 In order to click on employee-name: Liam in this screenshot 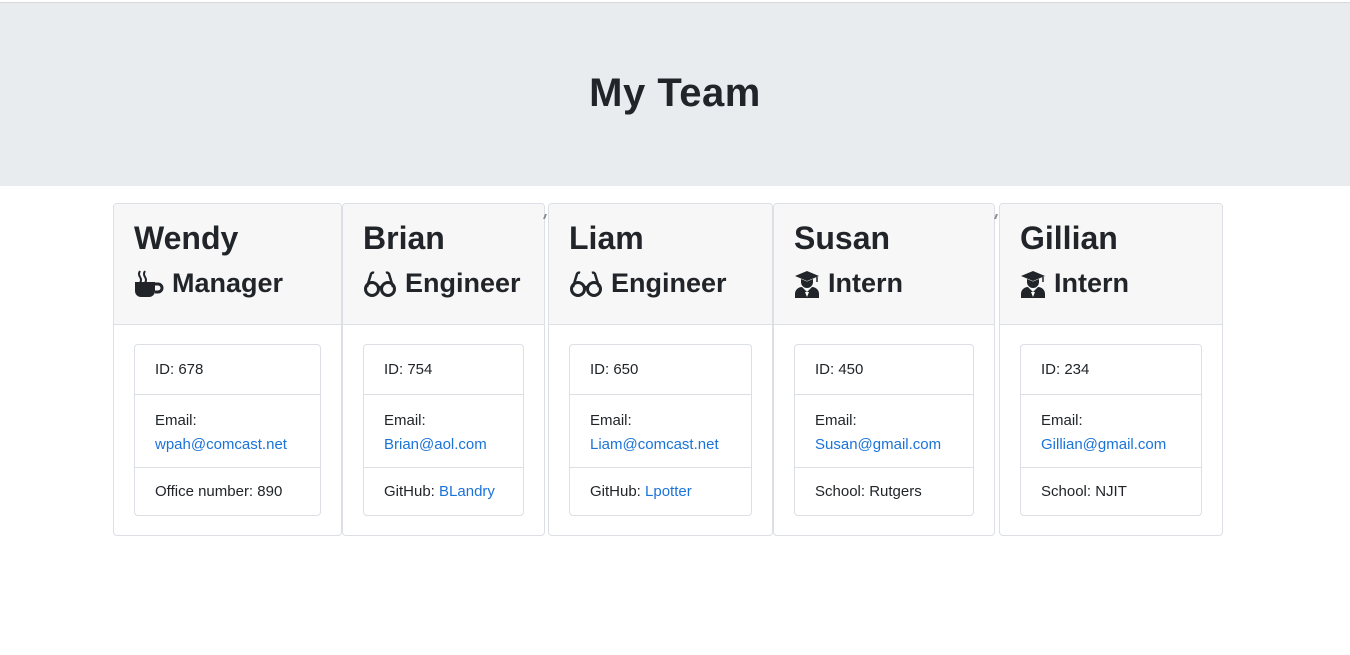, I will do `click(606, 238)`.